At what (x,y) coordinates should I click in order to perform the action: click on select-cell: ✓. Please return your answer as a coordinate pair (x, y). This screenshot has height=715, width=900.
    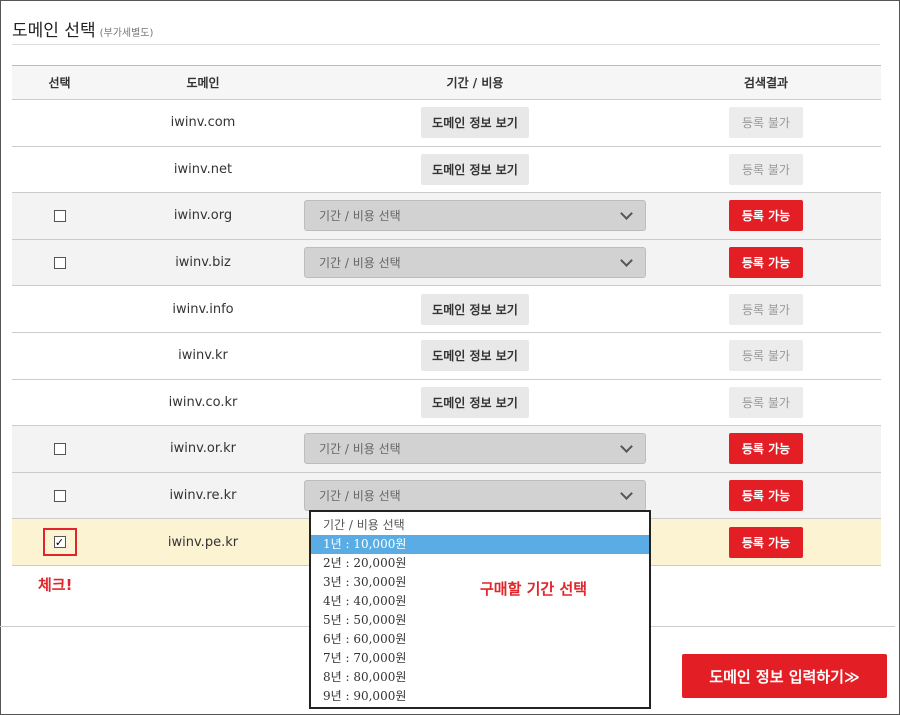
    Looking at the image, I should click on (59, 542).